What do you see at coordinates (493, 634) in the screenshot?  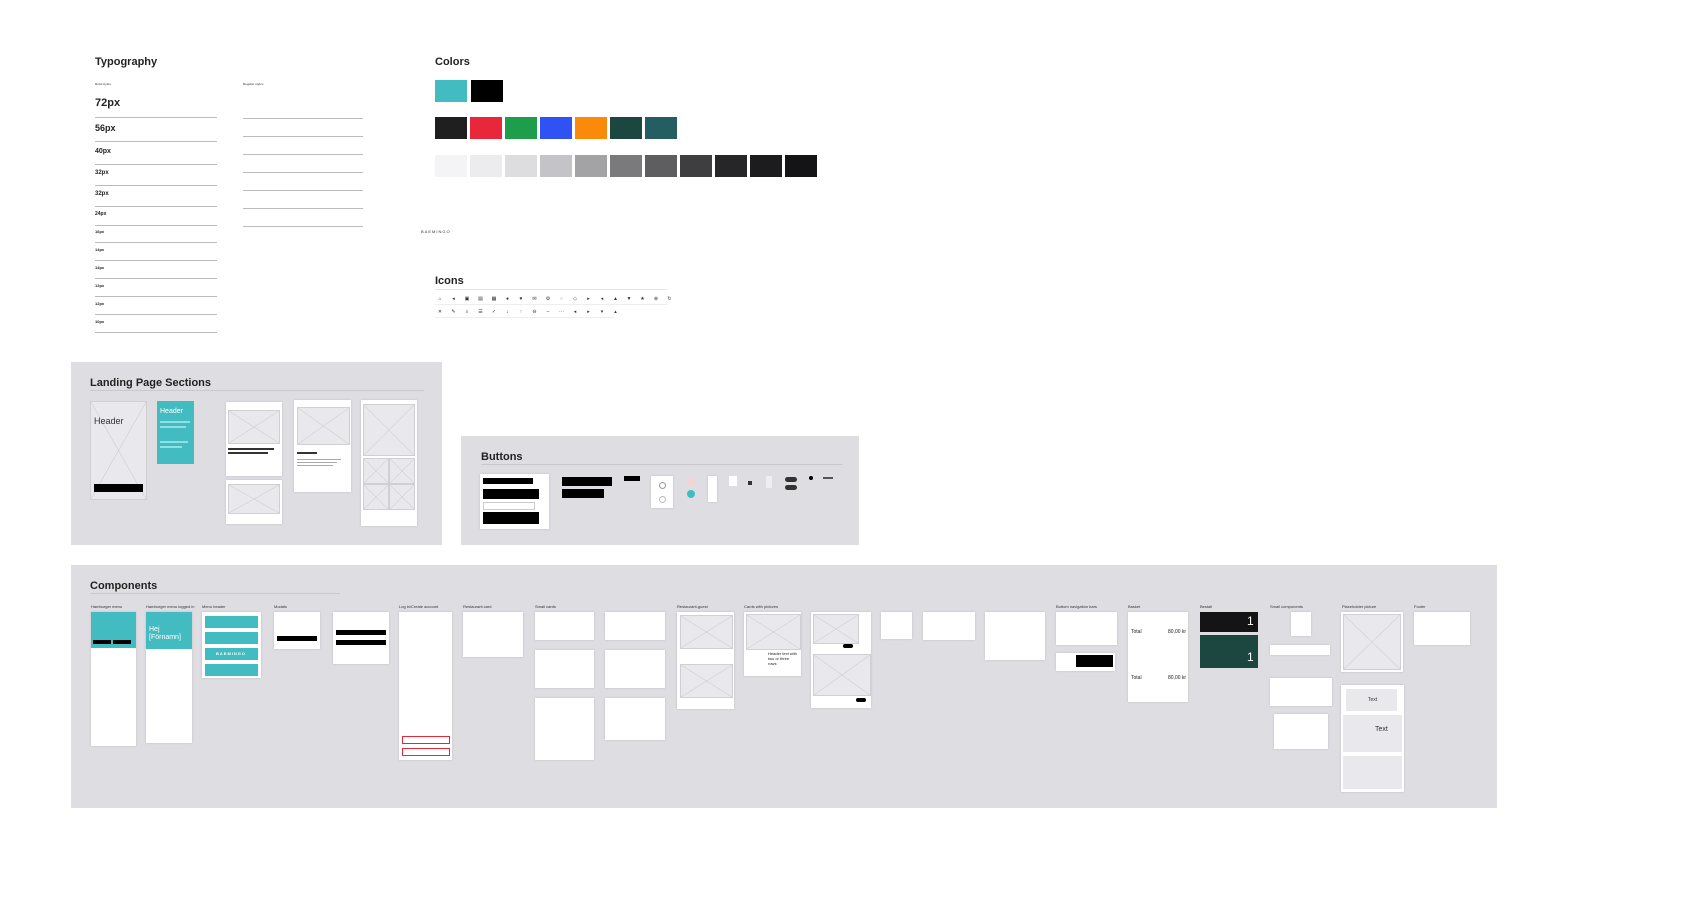 I see `restaurant-card-component` at bounding box center [493, 634].